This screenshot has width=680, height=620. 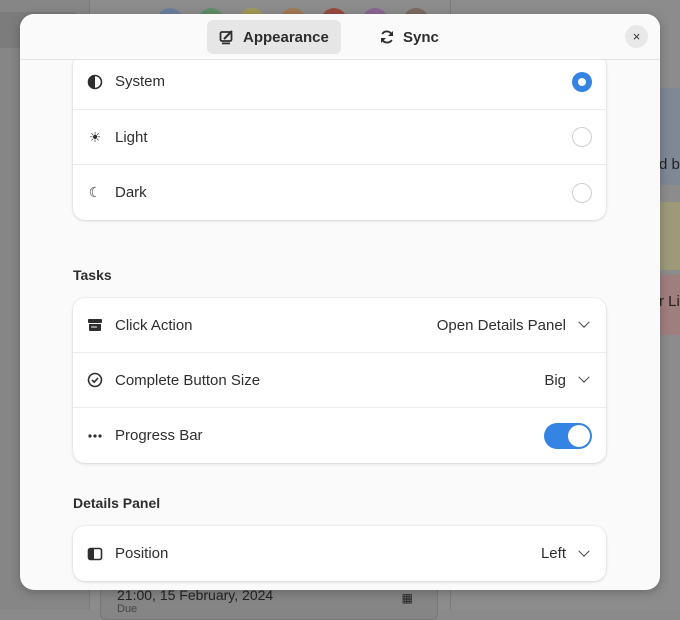 I want to click on complete-button-size-dropdown: Big, so click(x=568, y=380).